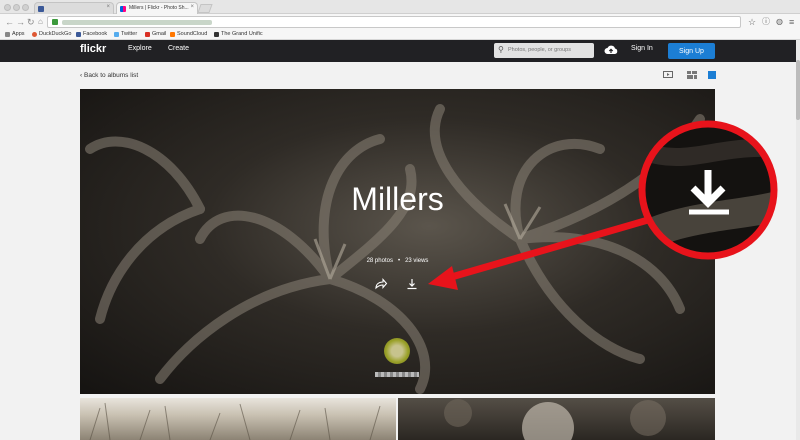 The width and height of the screenshot is (800, 440). Describe the element at coordinates (394, 22) in the screenshot. I see `address-bar` at that location.